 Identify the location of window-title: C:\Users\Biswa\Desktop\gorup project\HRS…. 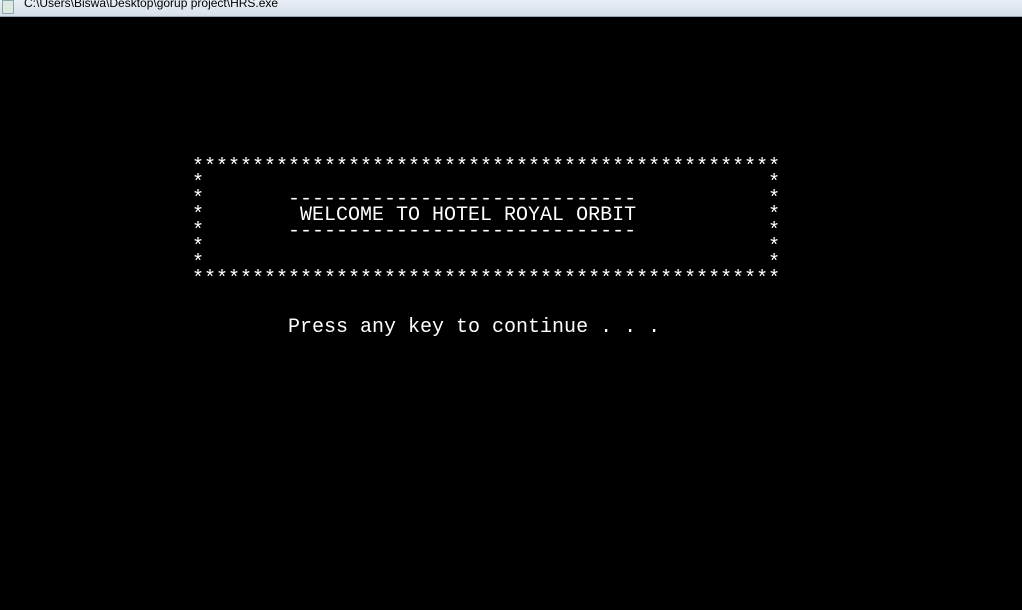
(151, 5).